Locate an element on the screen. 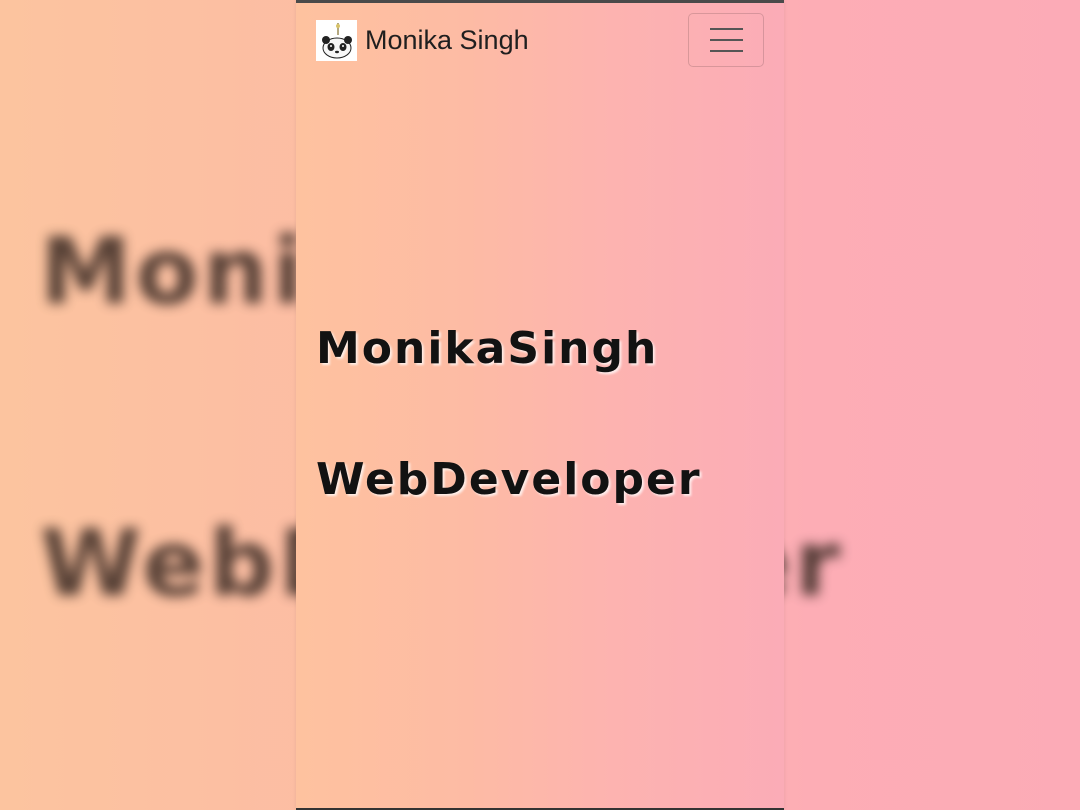 The width and height of the screenshot is (1080, 810). menu-toggle-button is located at coordinates (726, 40).